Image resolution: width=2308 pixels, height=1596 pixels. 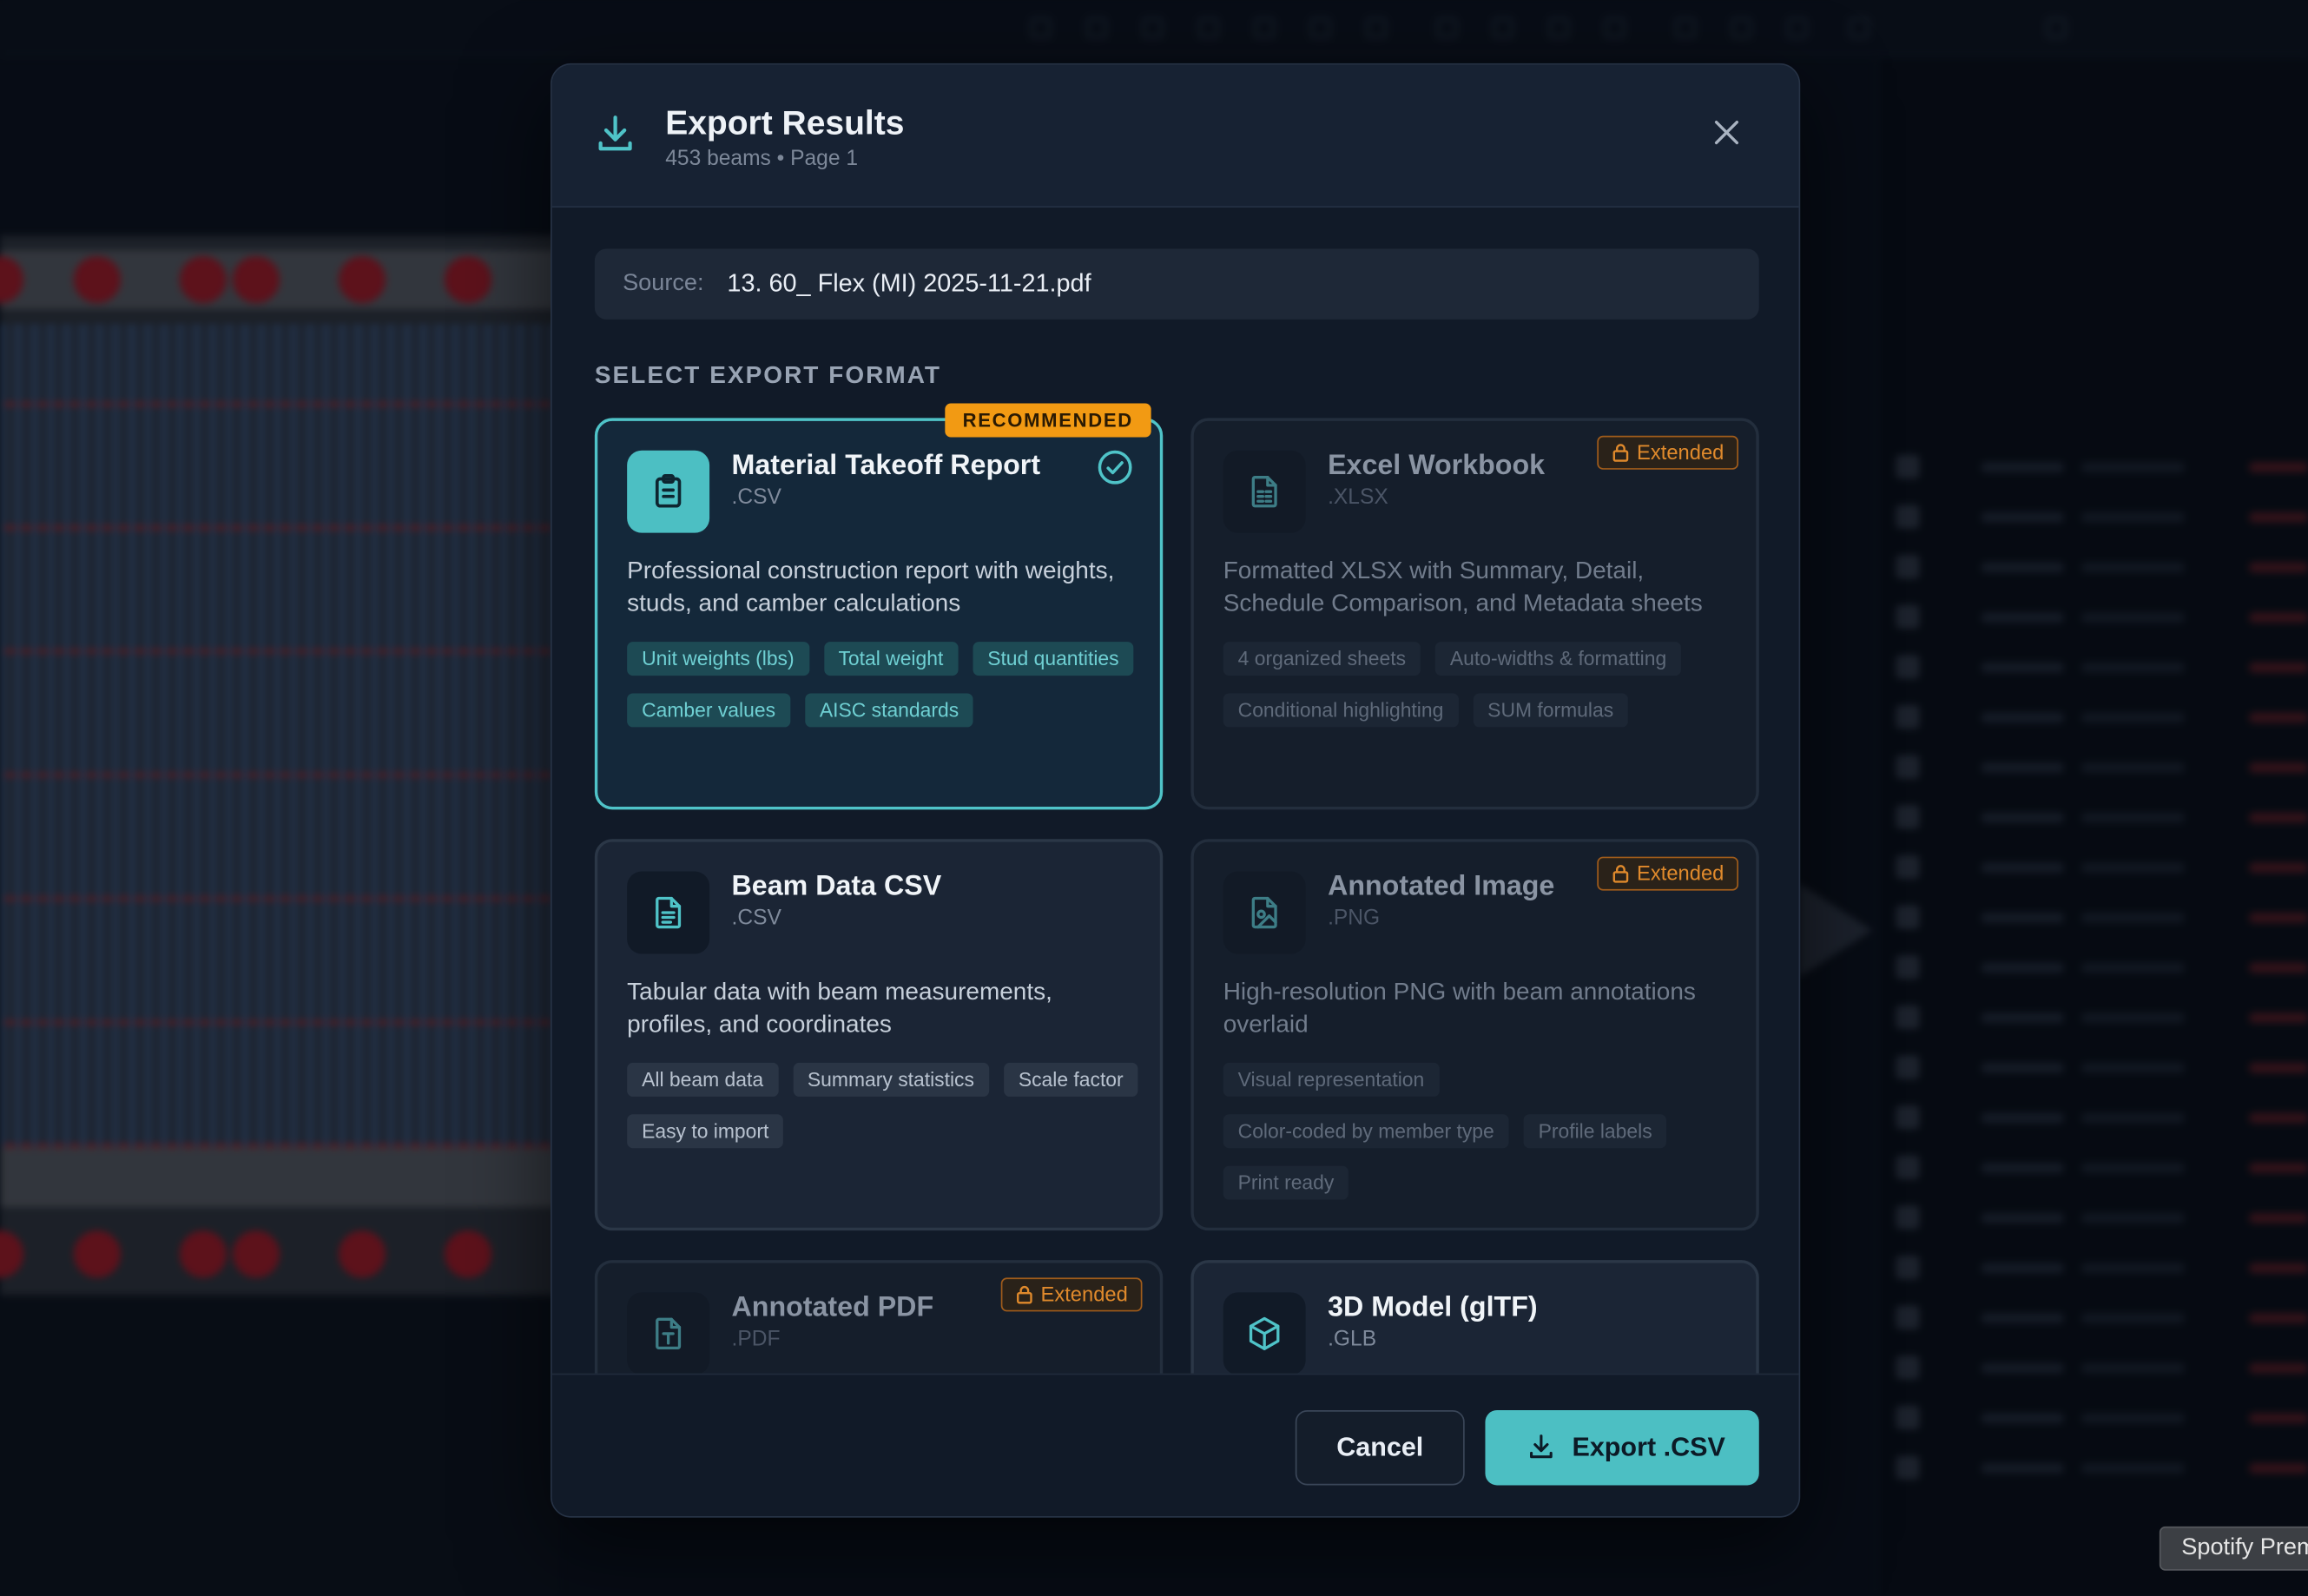 What do you see at coordinates (2233, 1548) in the screenshot?
I see `taskbar-tooltip: Spotify Premium` at bounding box center [2233, 1548].